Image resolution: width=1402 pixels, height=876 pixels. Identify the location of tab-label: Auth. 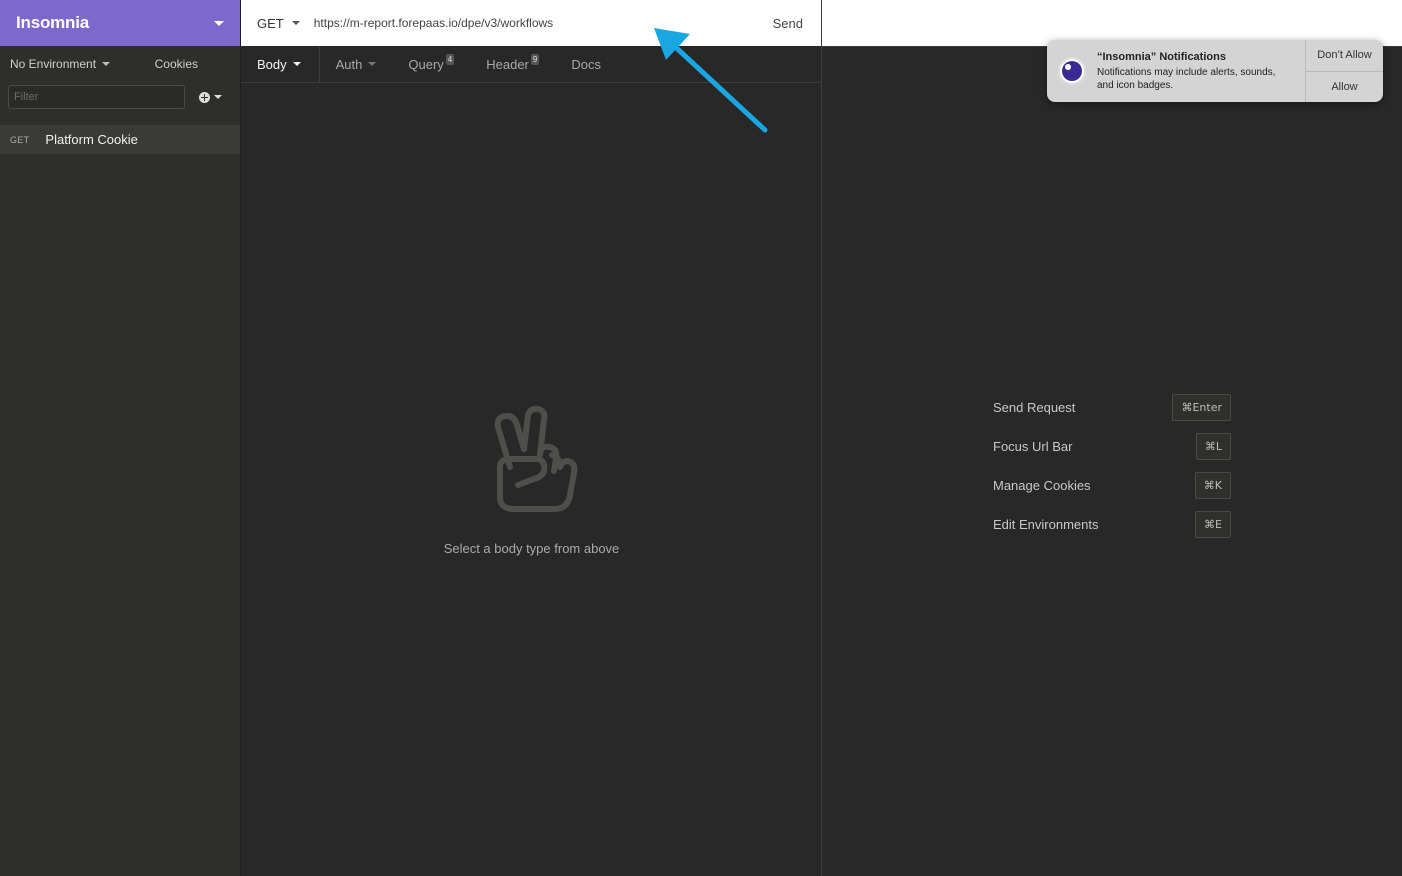
(349, 64).